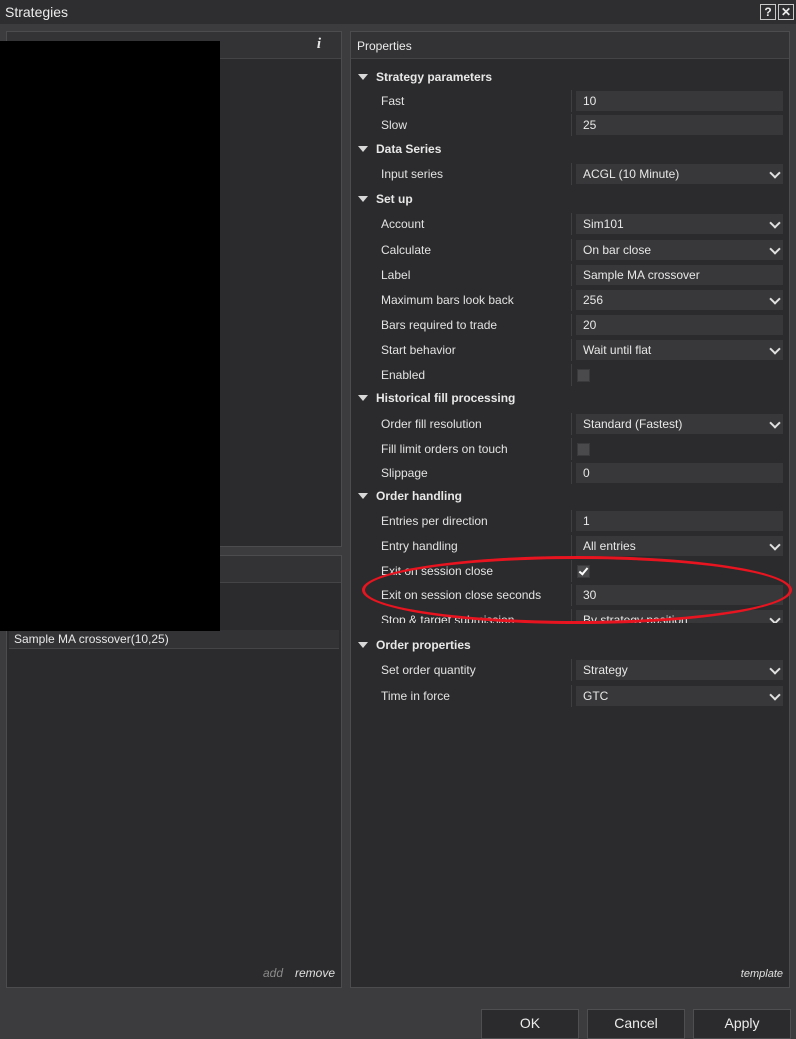 The image size is (796, 1039). Describe the element at coordinates (570, 125) in the screenshot. I see `property-row-slow: Slow 25` at that location.